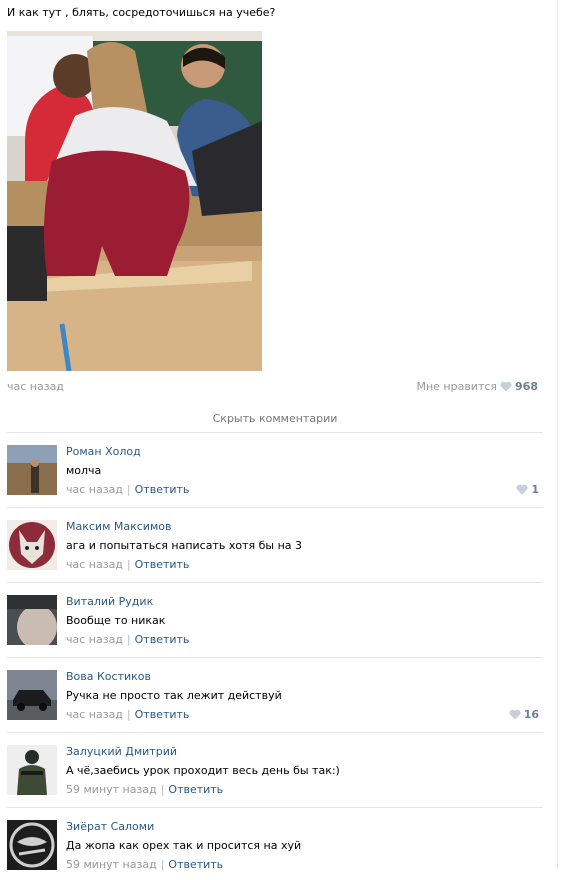 Image resolution: width=561 pixels, height=880 pixels. Describe the element at coordinates (35, 386) in the screenshot. I see `post-time: час назад` at that location.